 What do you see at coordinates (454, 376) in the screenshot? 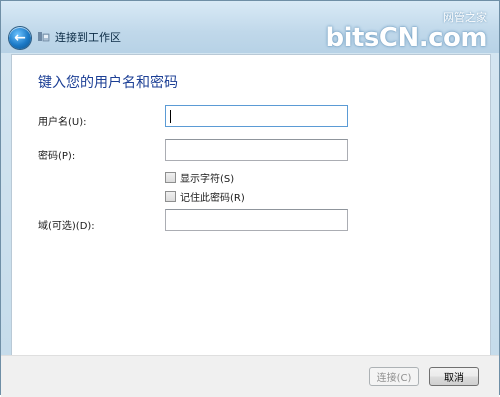
I see `cancel-button: 取消` at bounding box center [454, 376].